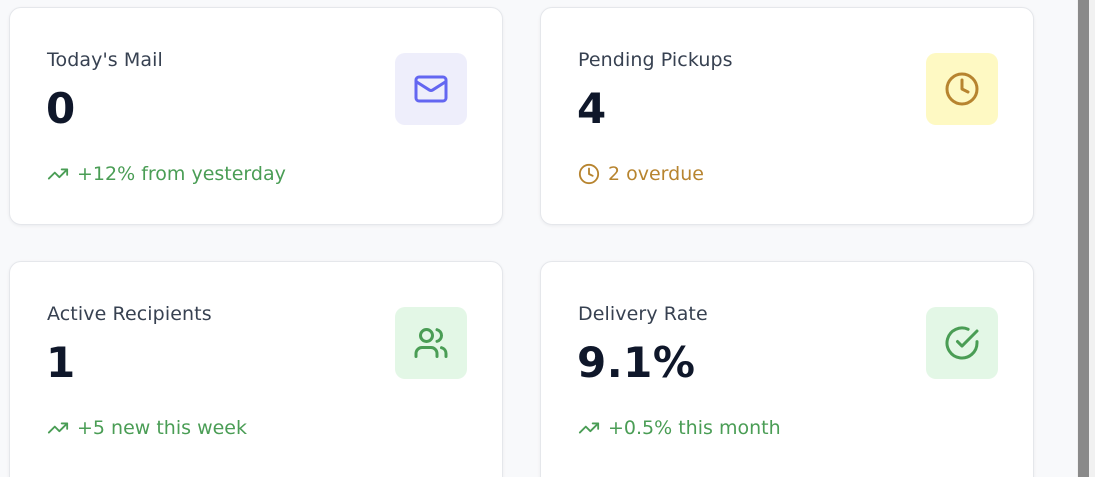  I want to click on scrollbar-thumb, so click(1083, 238).